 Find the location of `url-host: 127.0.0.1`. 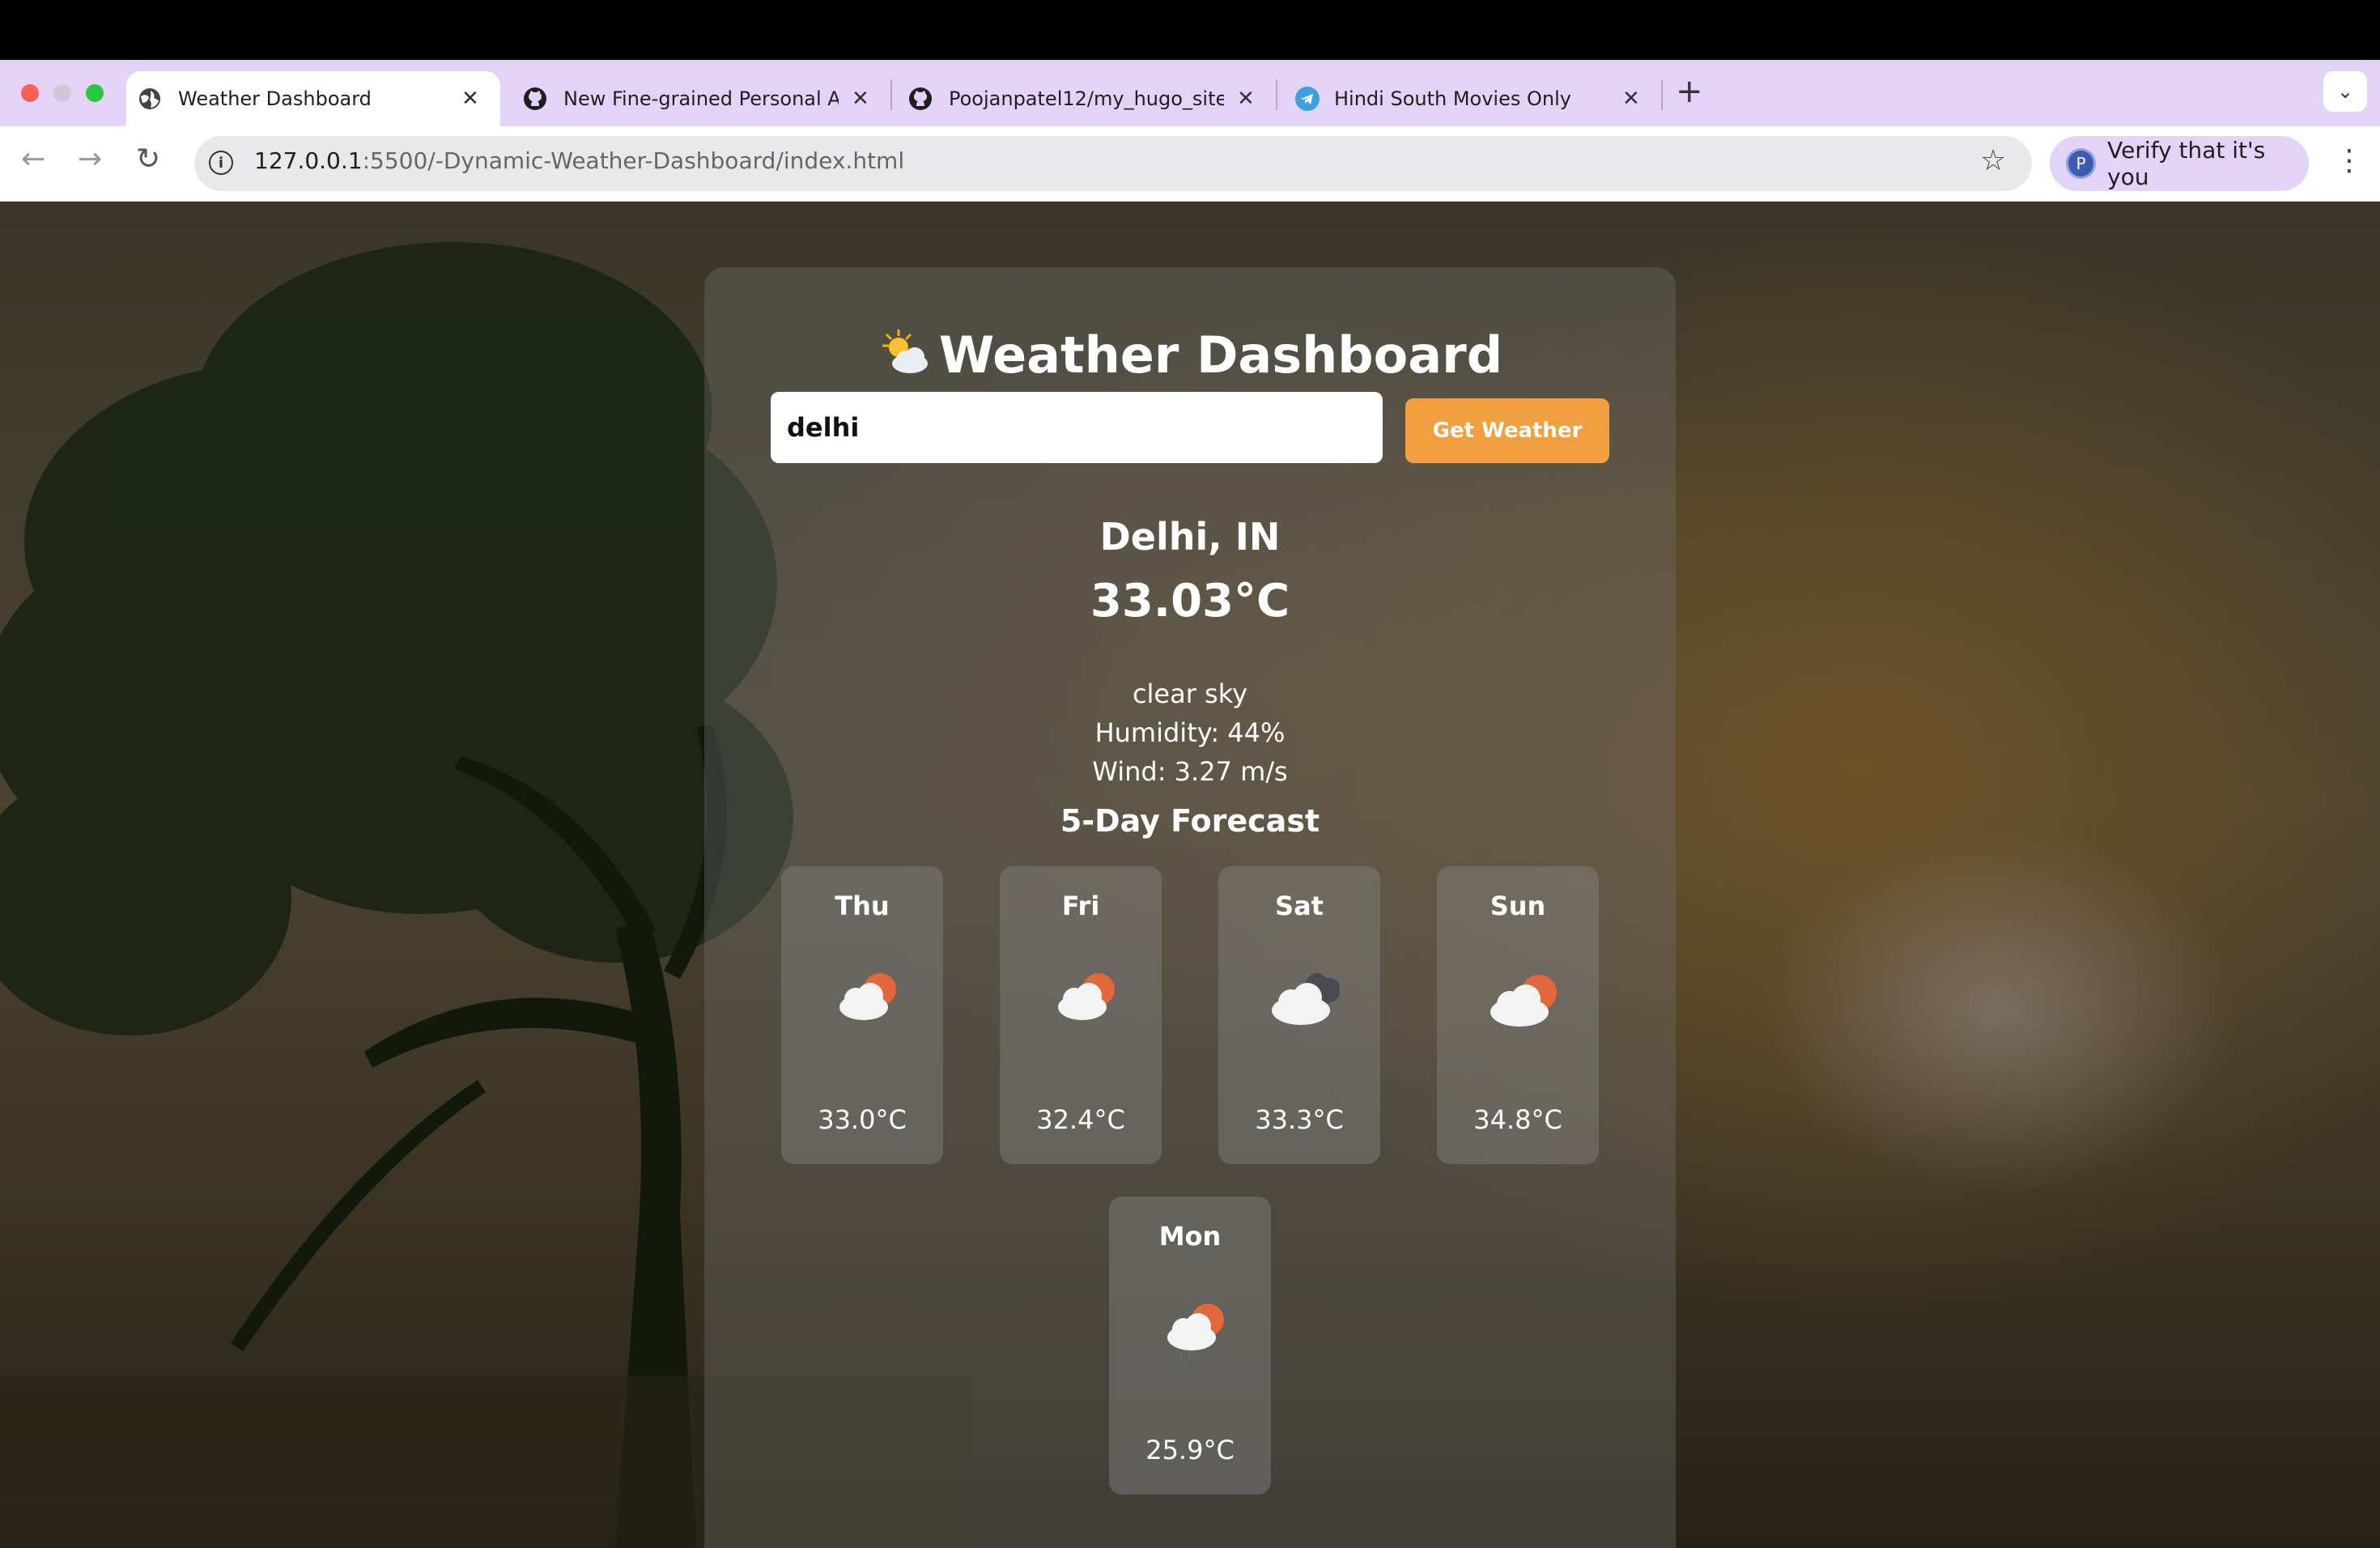

url-host: 127.0.0.1 is located at coordinates (309, 160).